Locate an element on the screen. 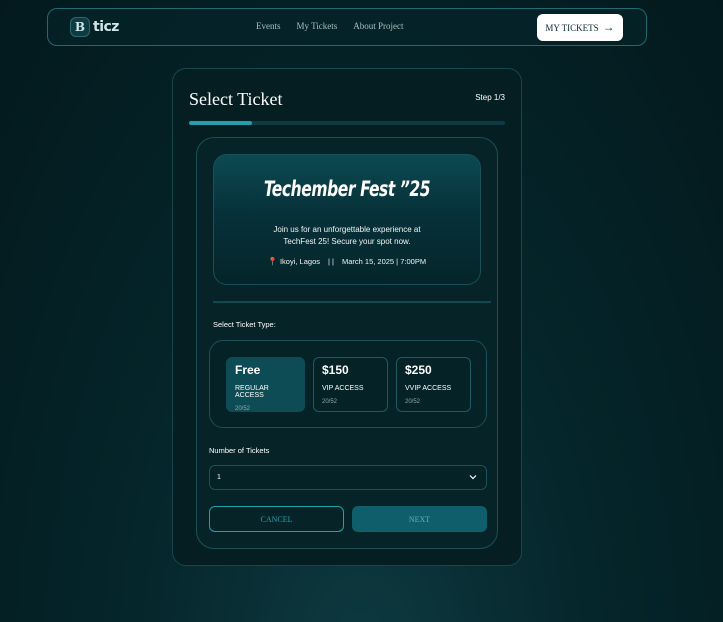 Image resolution: width=723 pixels, height=622 pixels. ticket-quantity-select: 1 is located at coordinates (348, 477).